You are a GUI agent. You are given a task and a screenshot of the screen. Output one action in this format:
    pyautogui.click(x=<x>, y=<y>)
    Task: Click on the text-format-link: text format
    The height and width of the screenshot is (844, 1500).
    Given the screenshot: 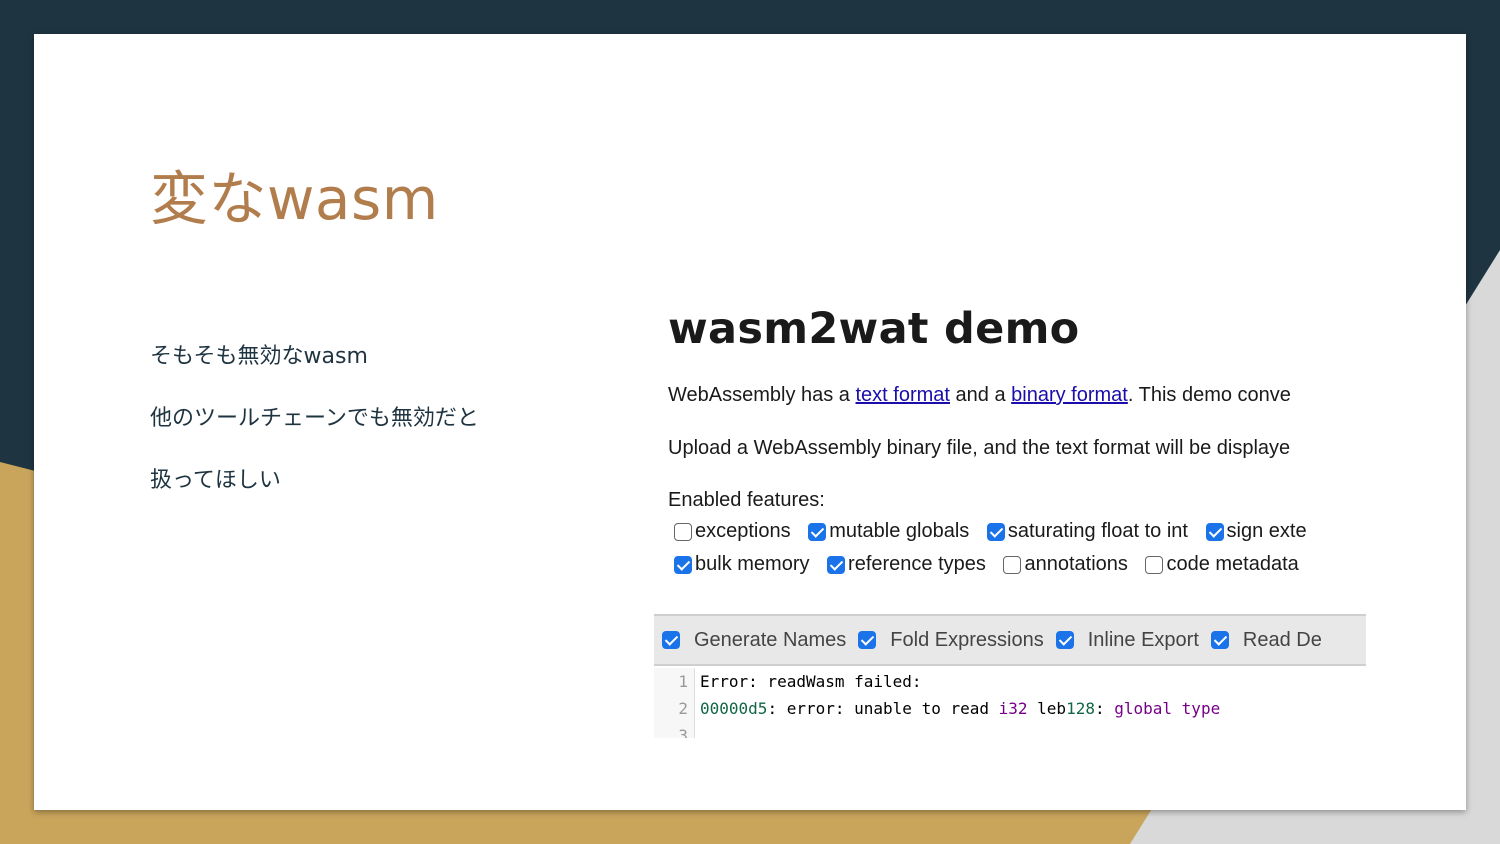 What is the action you would take?
    pyautogui.click(x=903, y=395)
    